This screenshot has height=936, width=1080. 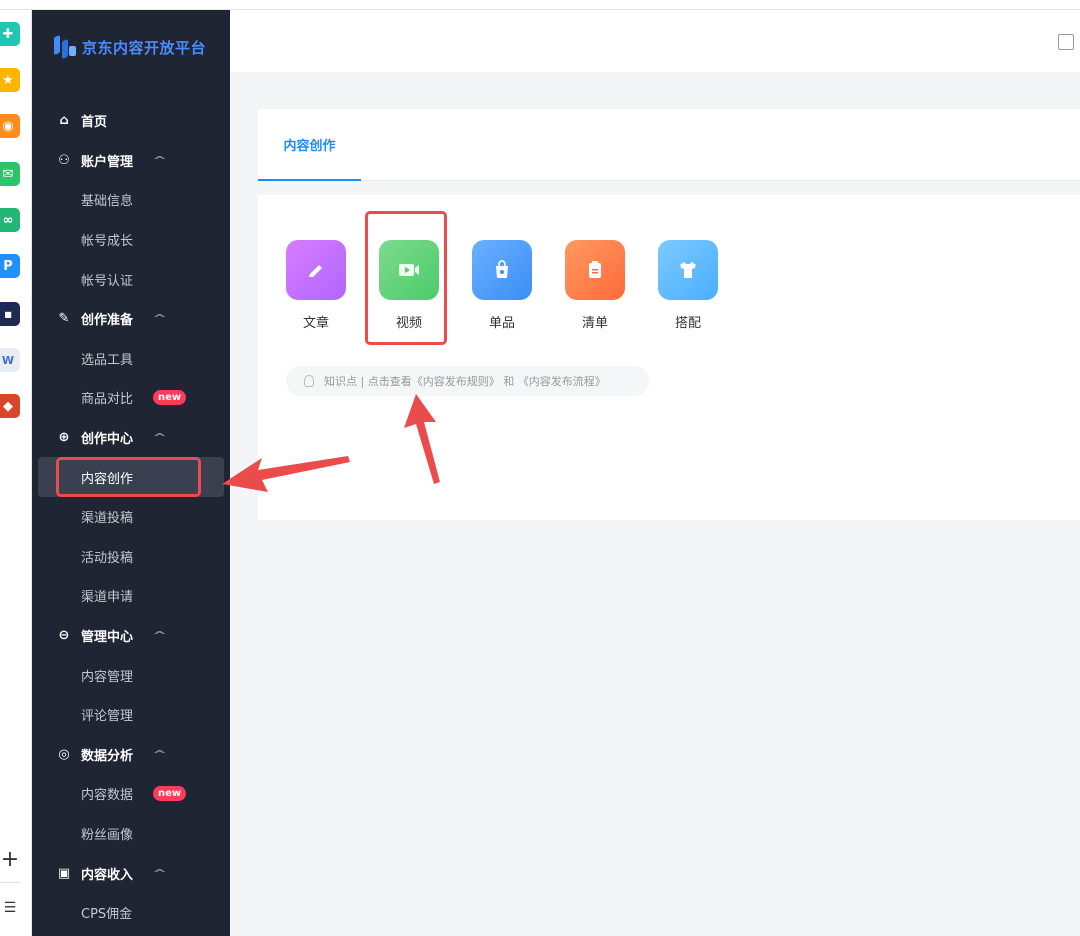 What do you see at coordinates (687, 323) in the screenshot?
I see `content-type-label: 搭配` at bounding box center [687, 323].